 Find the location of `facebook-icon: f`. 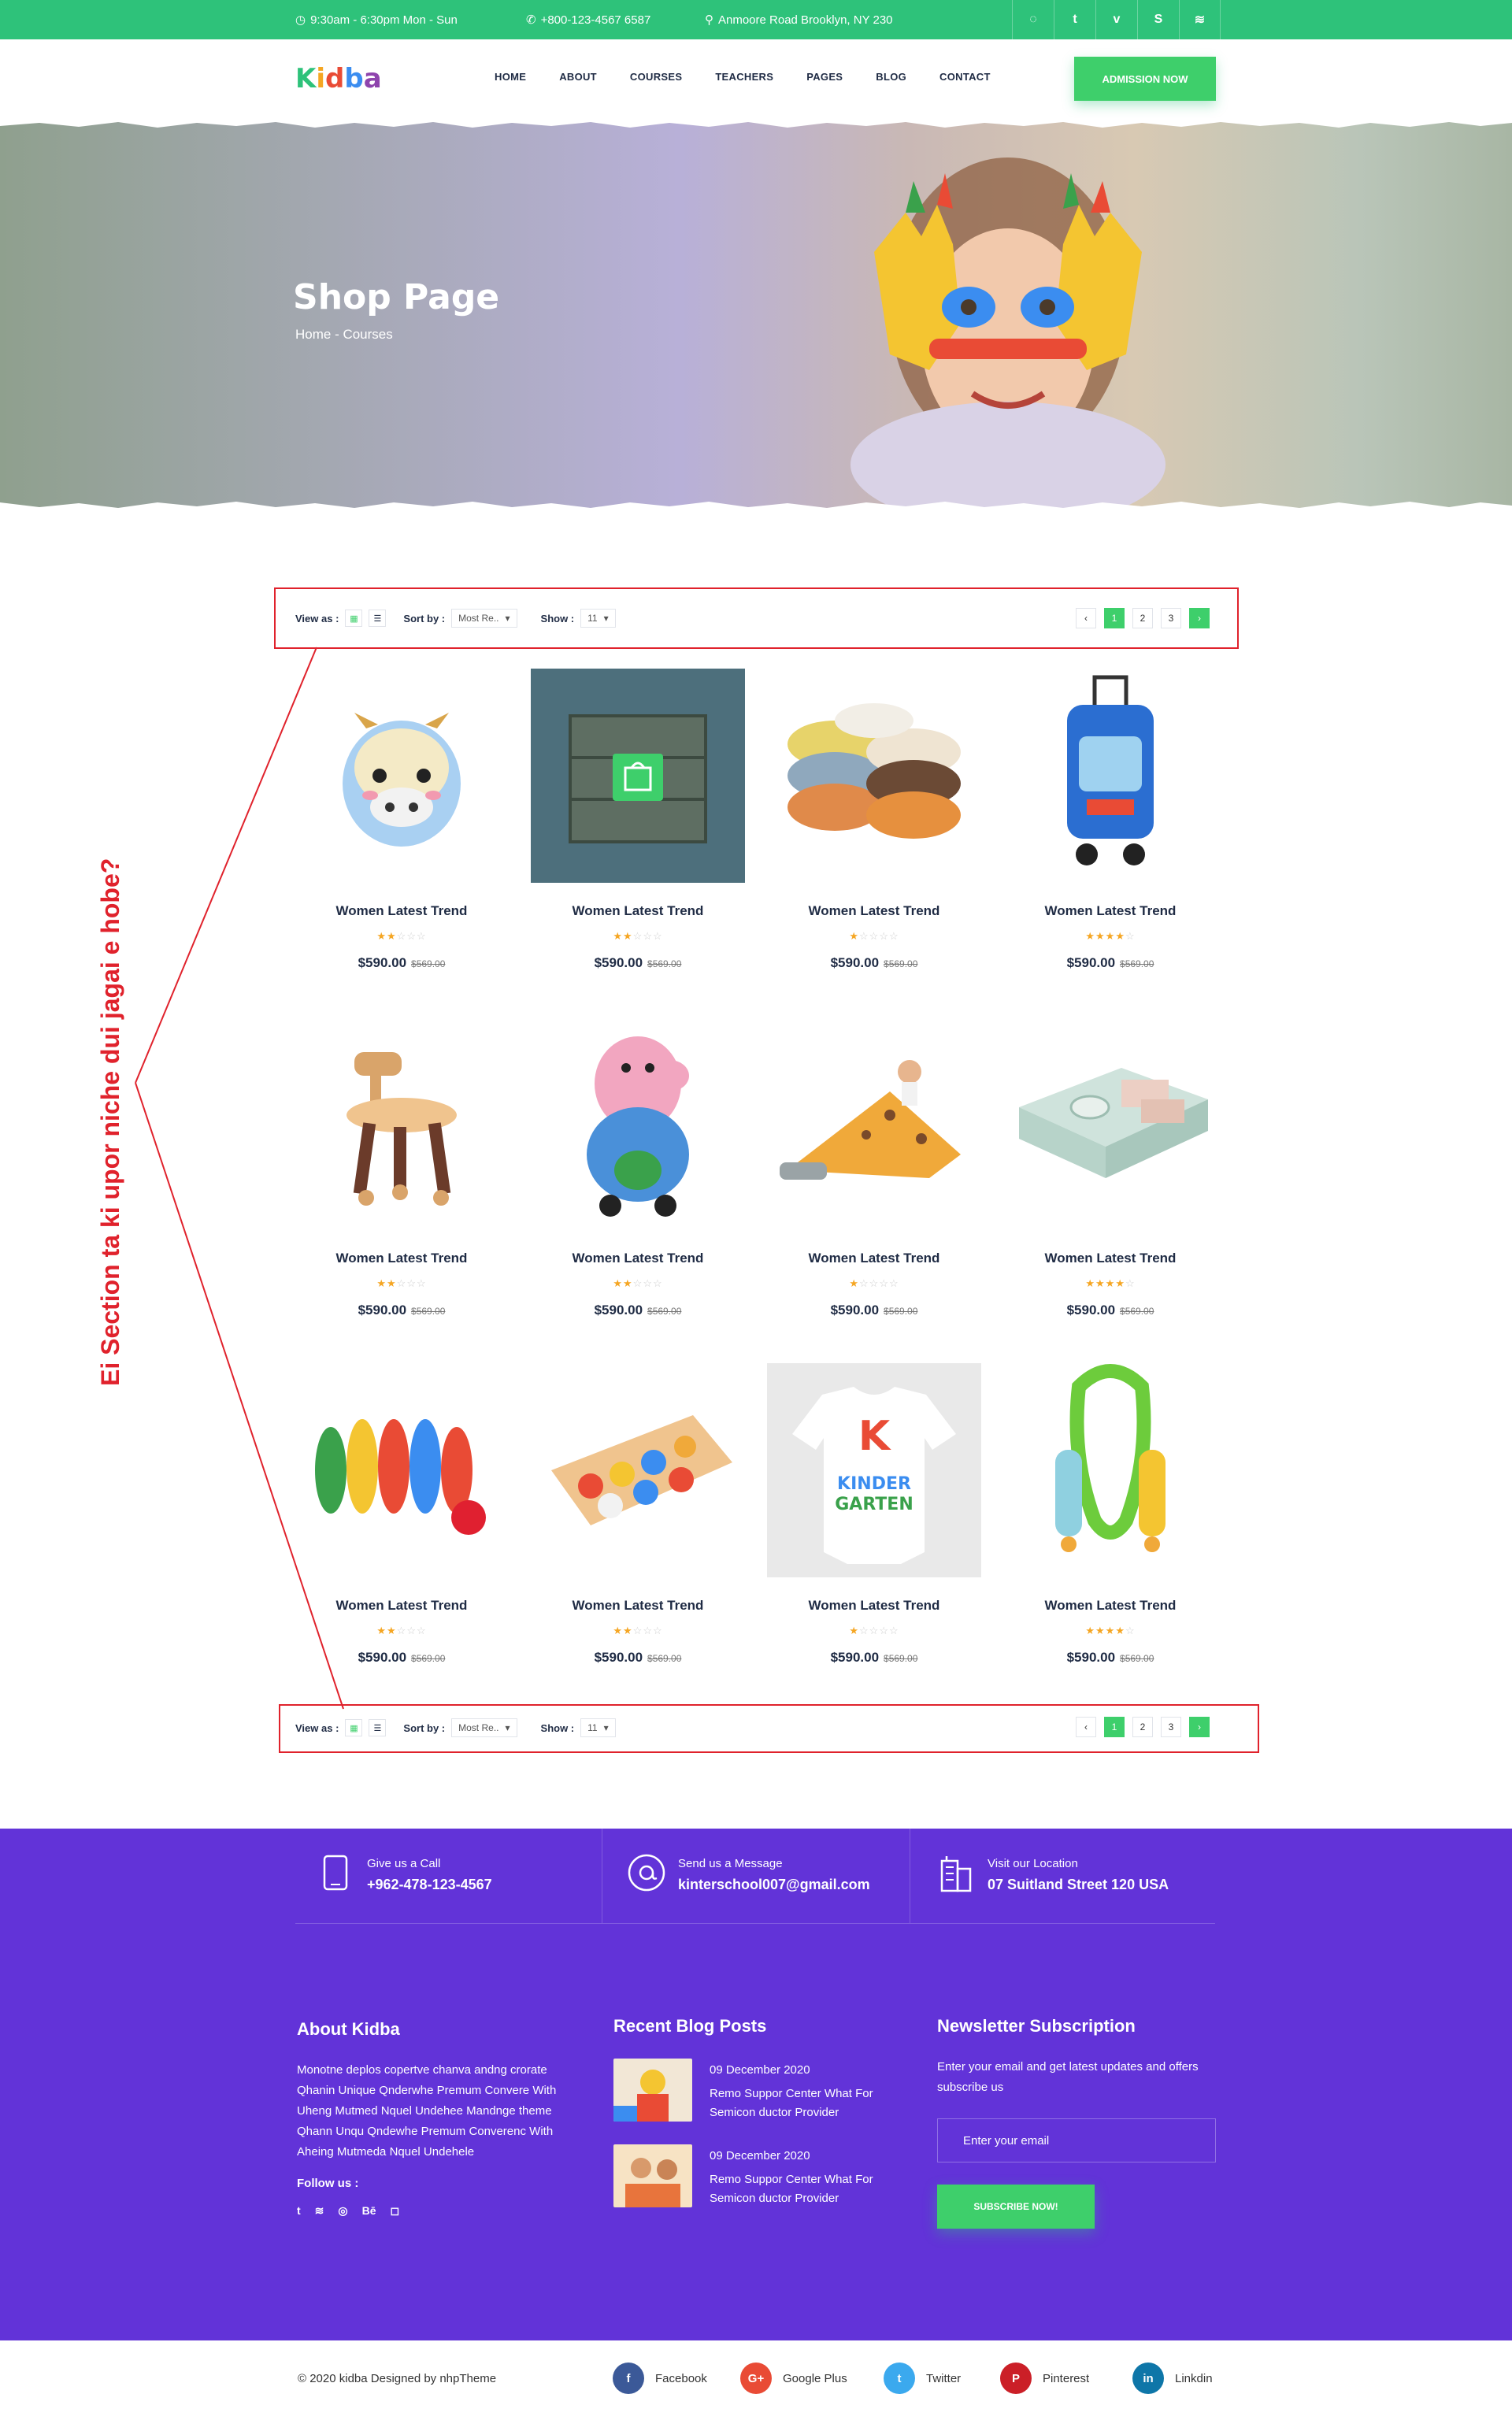

facebook-icon: f is located at coordinates (628, 2378).